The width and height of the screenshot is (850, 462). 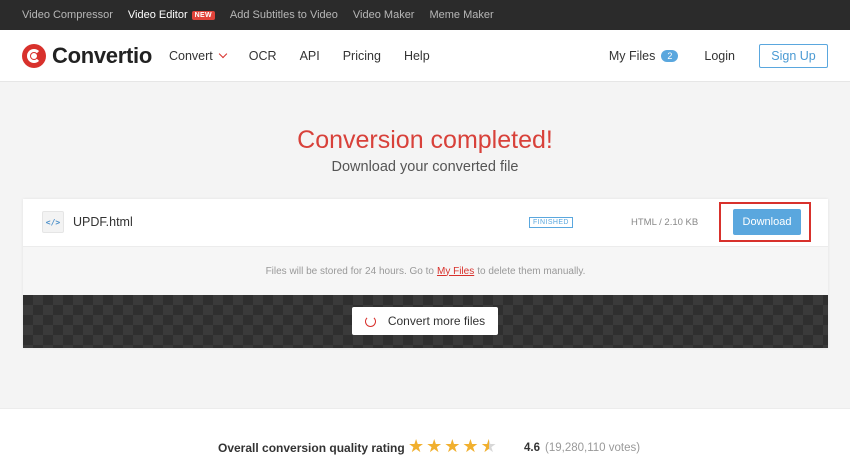 I want to click on notice-text-before: Files will be stored for 24 hours. Go to, so click(x=349, y=271).